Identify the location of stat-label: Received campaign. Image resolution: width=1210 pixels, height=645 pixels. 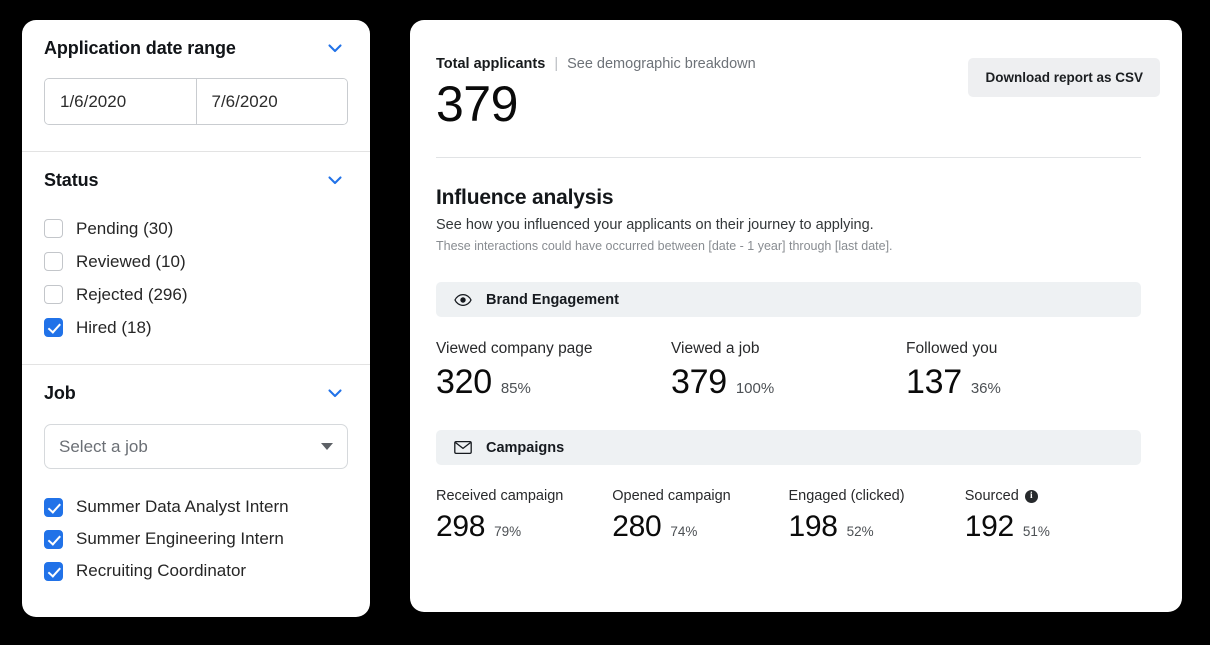
(500, 496).